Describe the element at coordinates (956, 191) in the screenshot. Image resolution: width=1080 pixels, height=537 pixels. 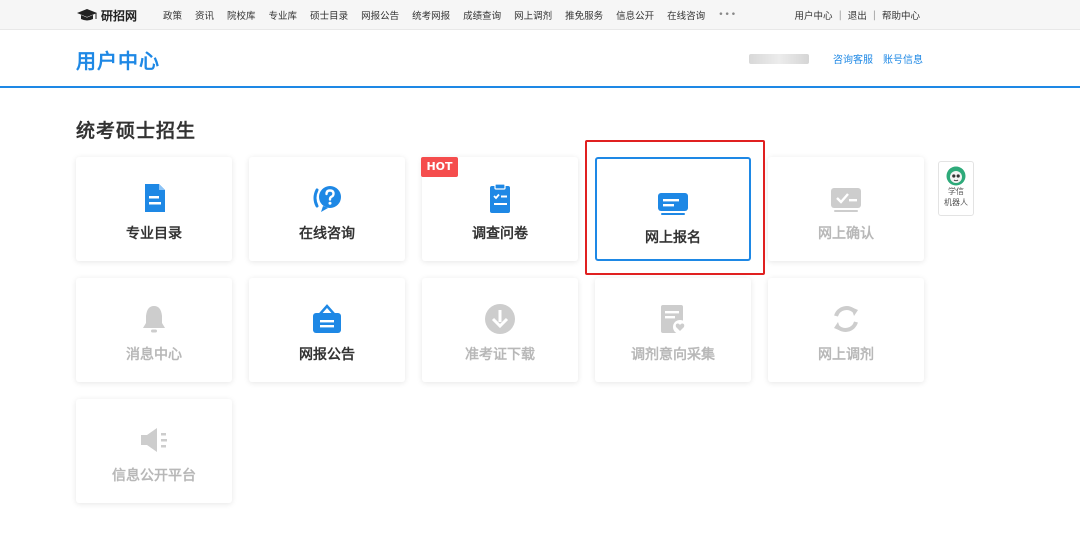
I see `robot-label-line1: 学信` at that location.